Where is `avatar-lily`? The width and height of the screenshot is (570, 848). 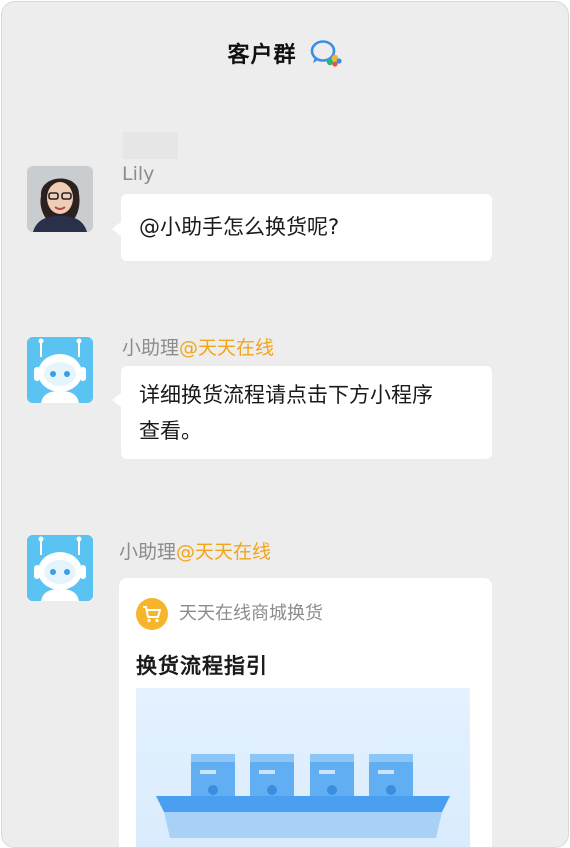 avatar-lily is located at coordinates (60, 199).